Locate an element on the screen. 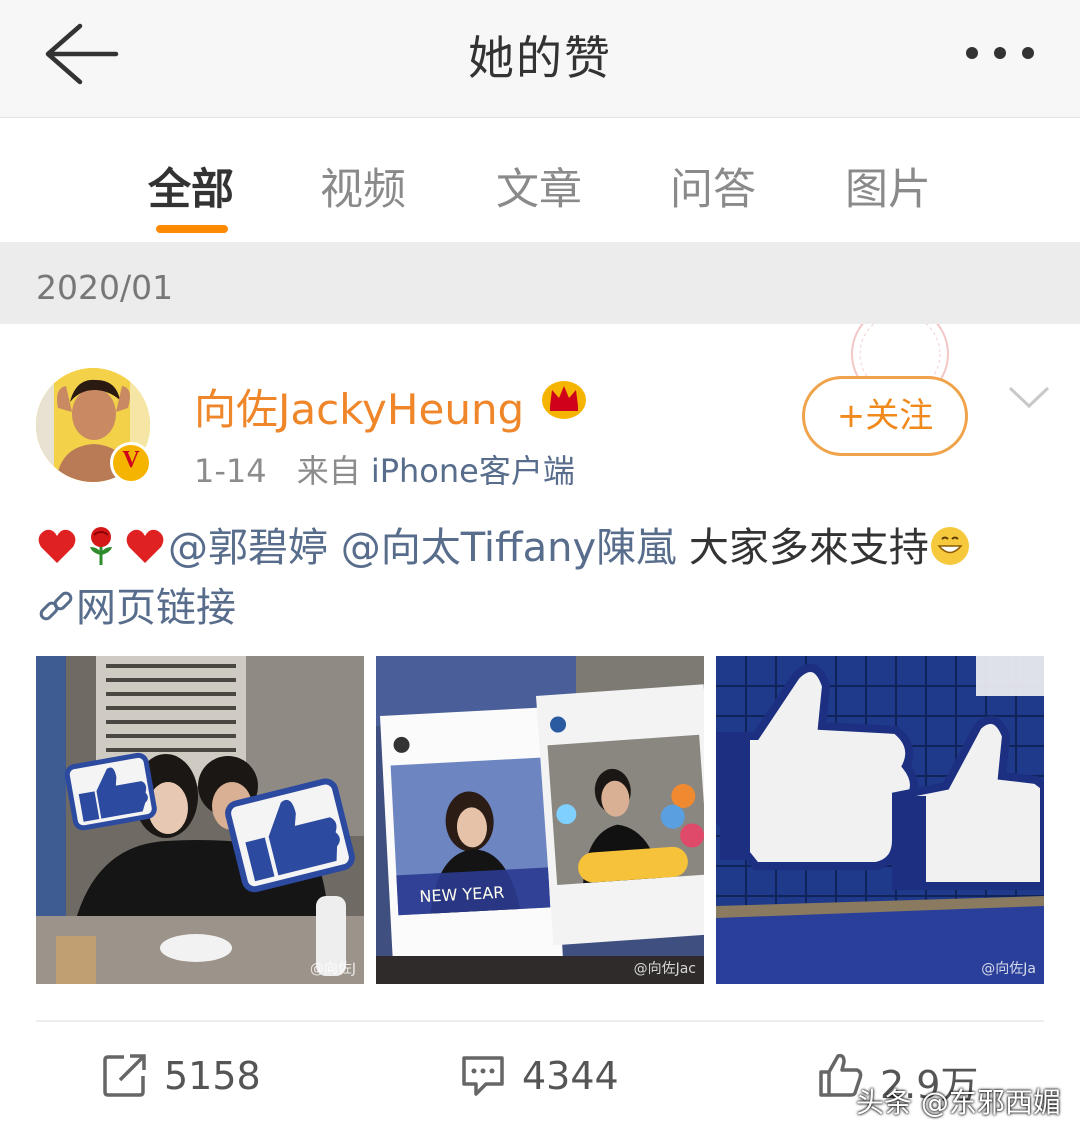 The image size is (1080, 1137). post-text-line: @郭碧婷 @向太Tiffany陳嵐 大家多來支持 is located at coordinates (541, 548).